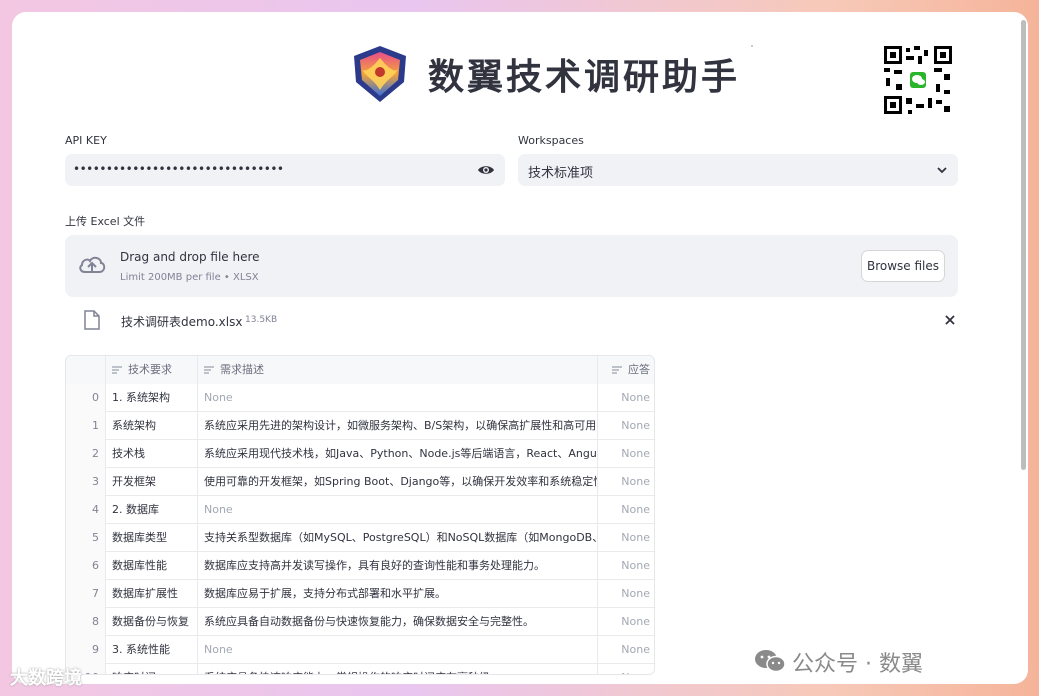 This screenshot has width=1039, height=696. What do you see at coordinates (561, 173) in the screenshot?
I see `workspaces-selected-value: 技术标准项` at bounding box center [561, 173].